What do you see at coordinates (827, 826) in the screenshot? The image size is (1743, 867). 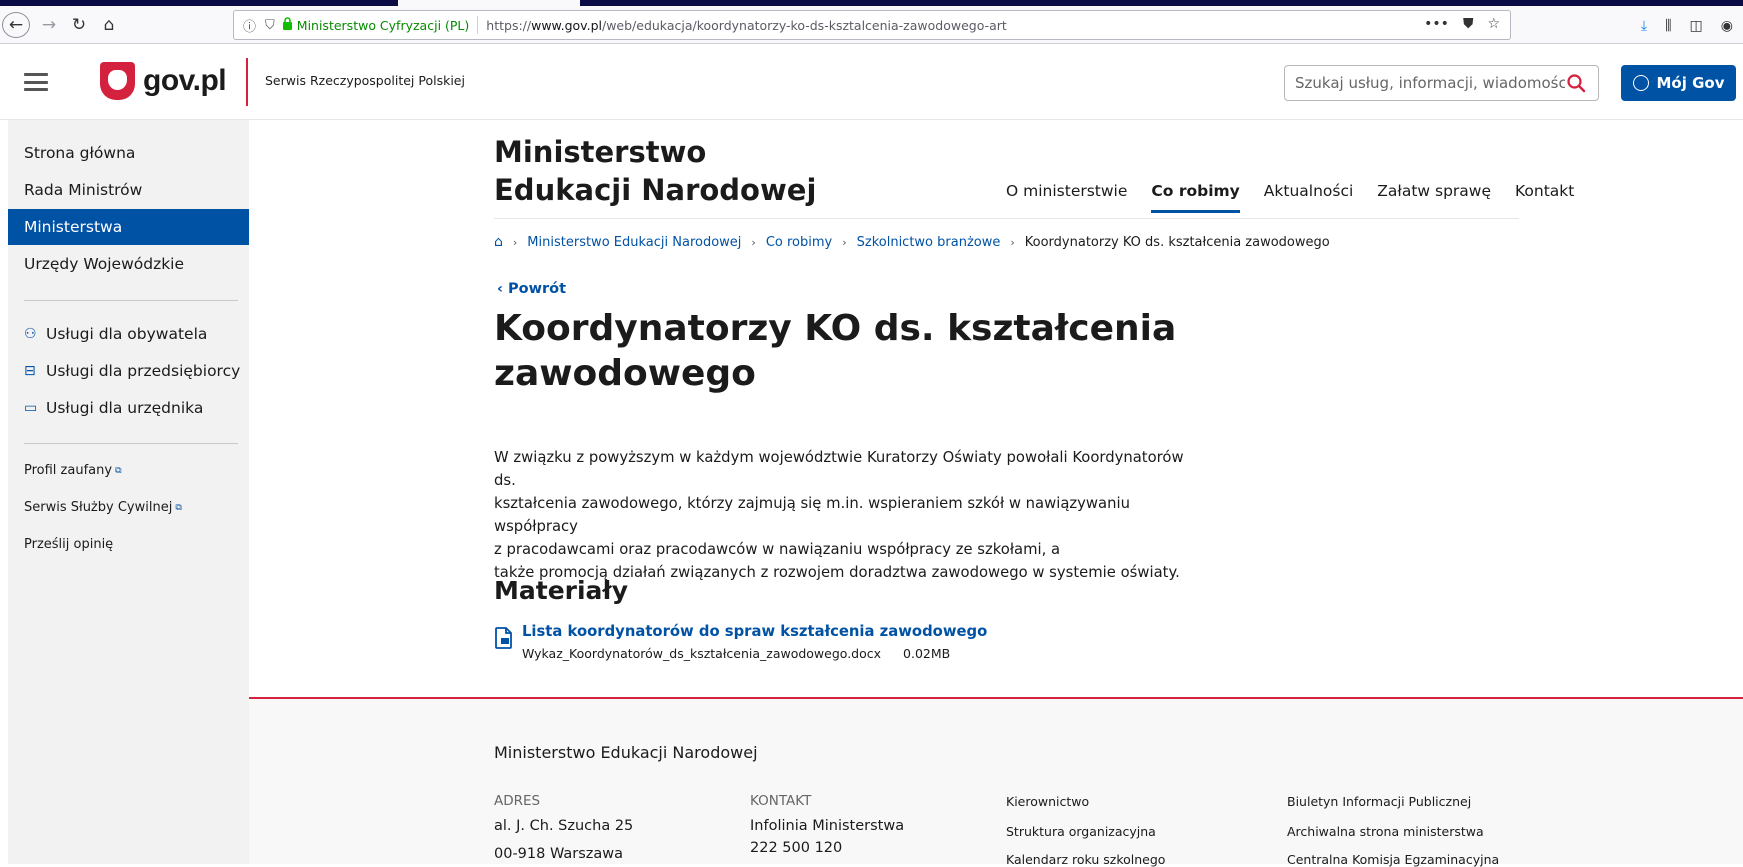 I see `footer-contact-line: Infolinia Ministerstwa` at bounding box center [827, 826].